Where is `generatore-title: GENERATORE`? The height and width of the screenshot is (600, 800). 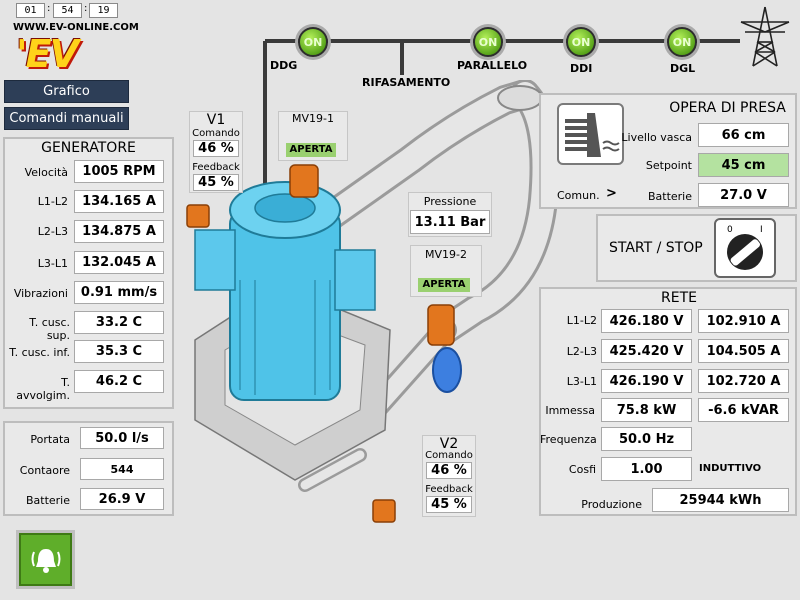 generatore-title: GENERATORE is located at coordinates (88, 148).